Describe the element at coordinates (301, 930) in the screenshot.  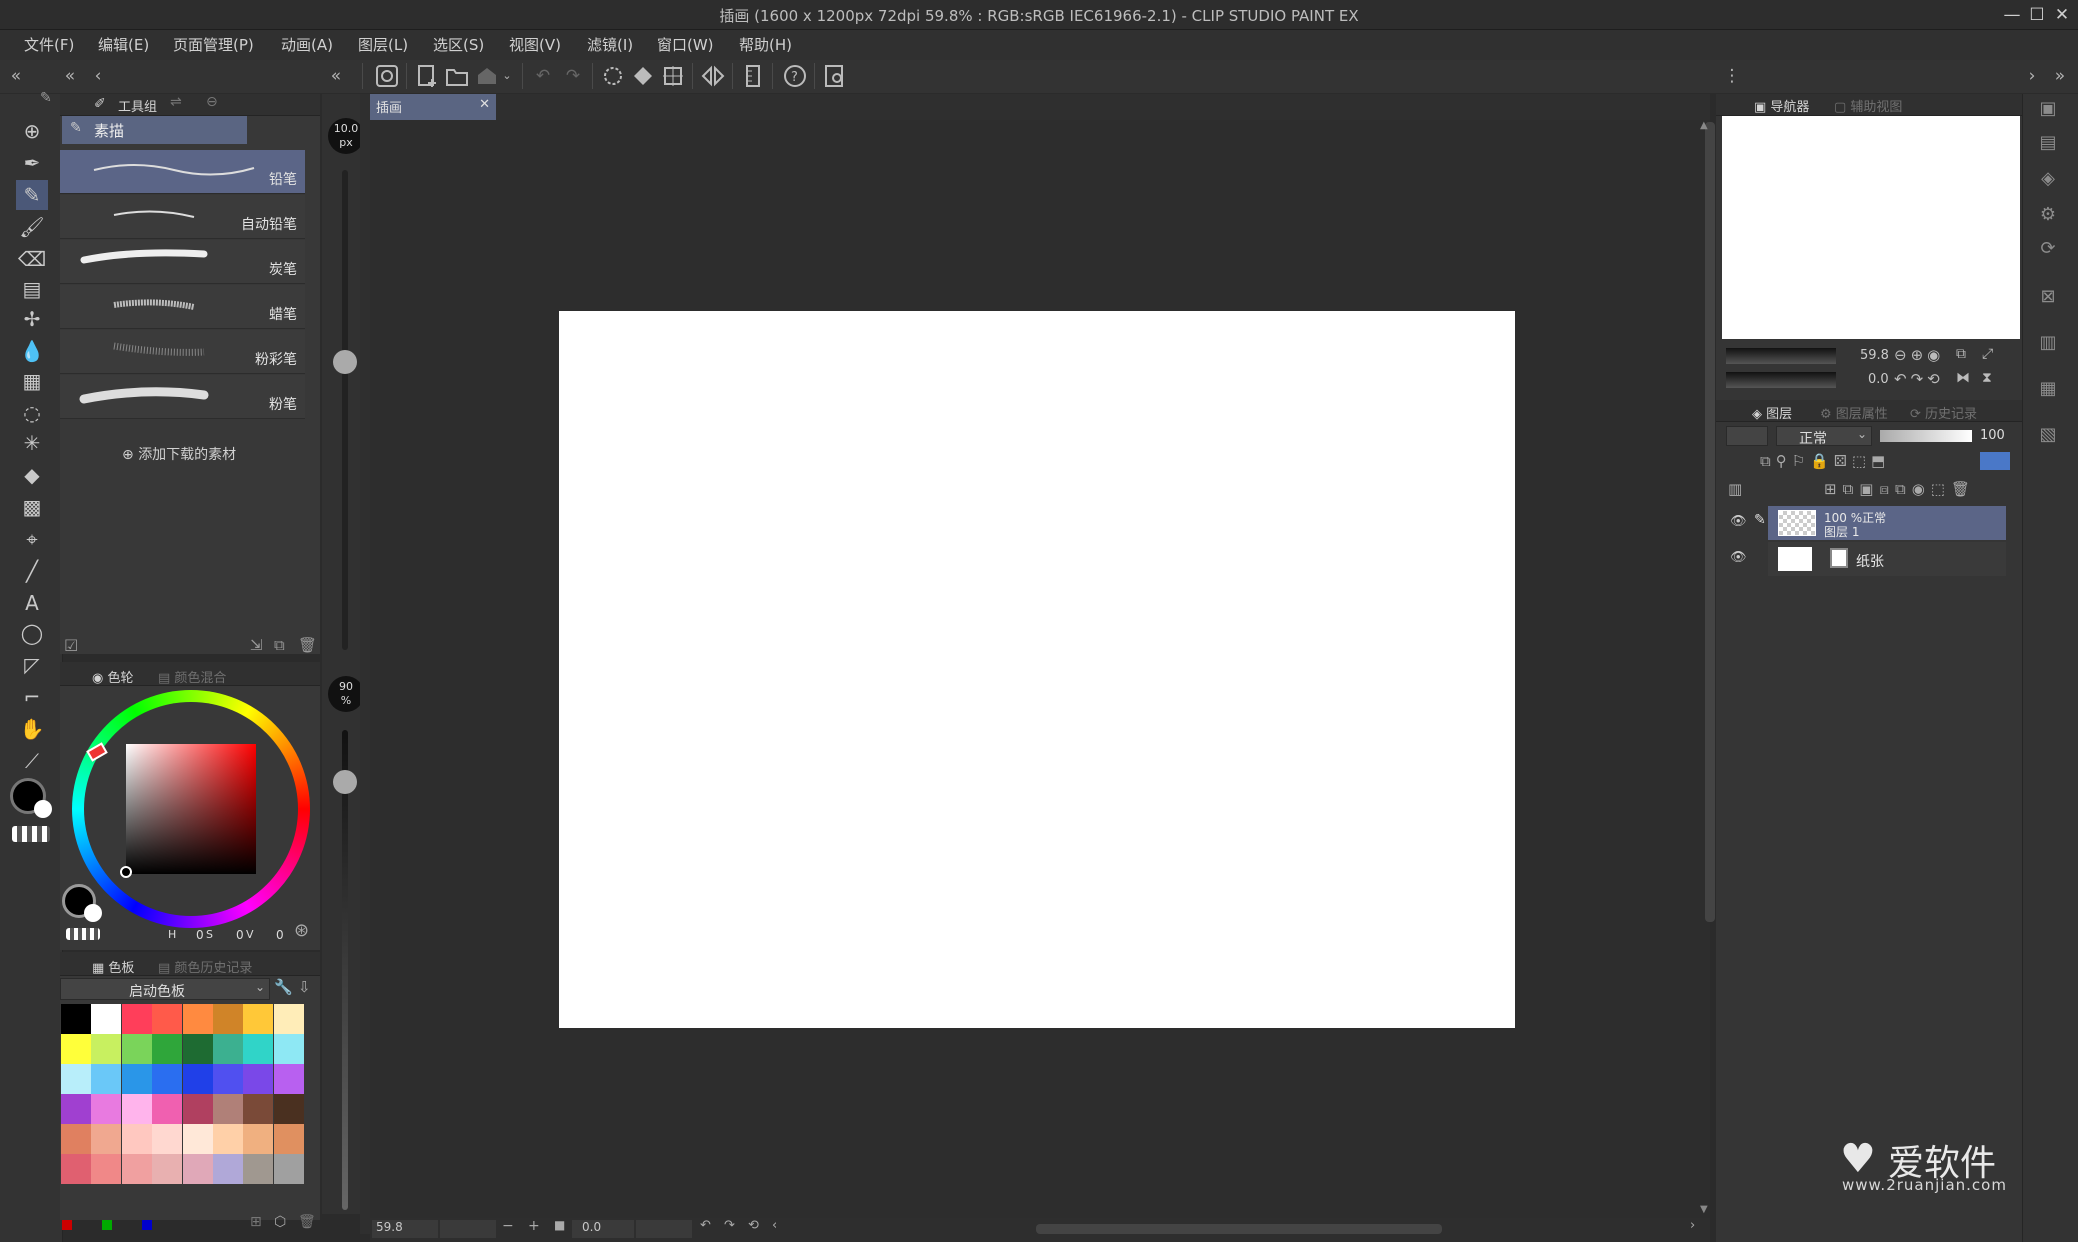
I see `color-mode-icon: ⊛` at that location.